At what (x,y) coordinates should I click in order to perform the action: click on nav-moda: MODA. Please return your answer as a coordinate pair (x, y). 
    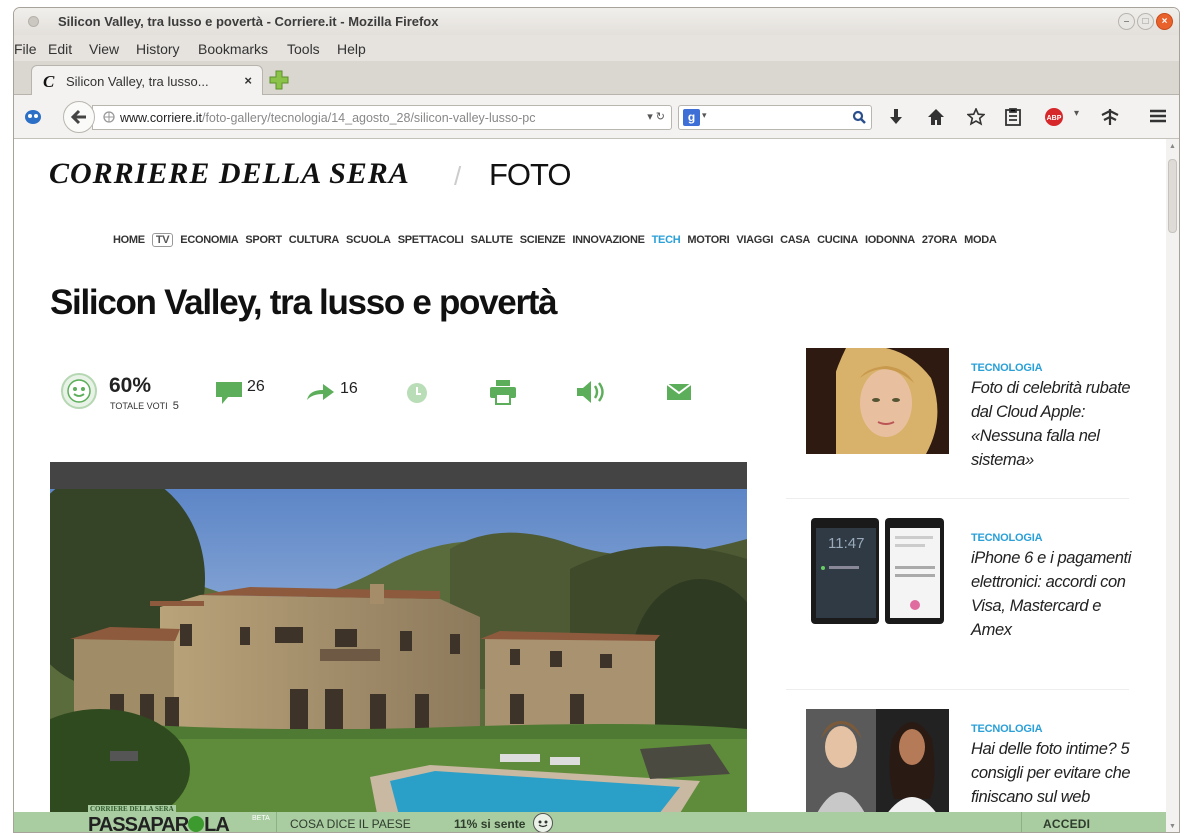
    Looking at the image, I should click on (980, 240).